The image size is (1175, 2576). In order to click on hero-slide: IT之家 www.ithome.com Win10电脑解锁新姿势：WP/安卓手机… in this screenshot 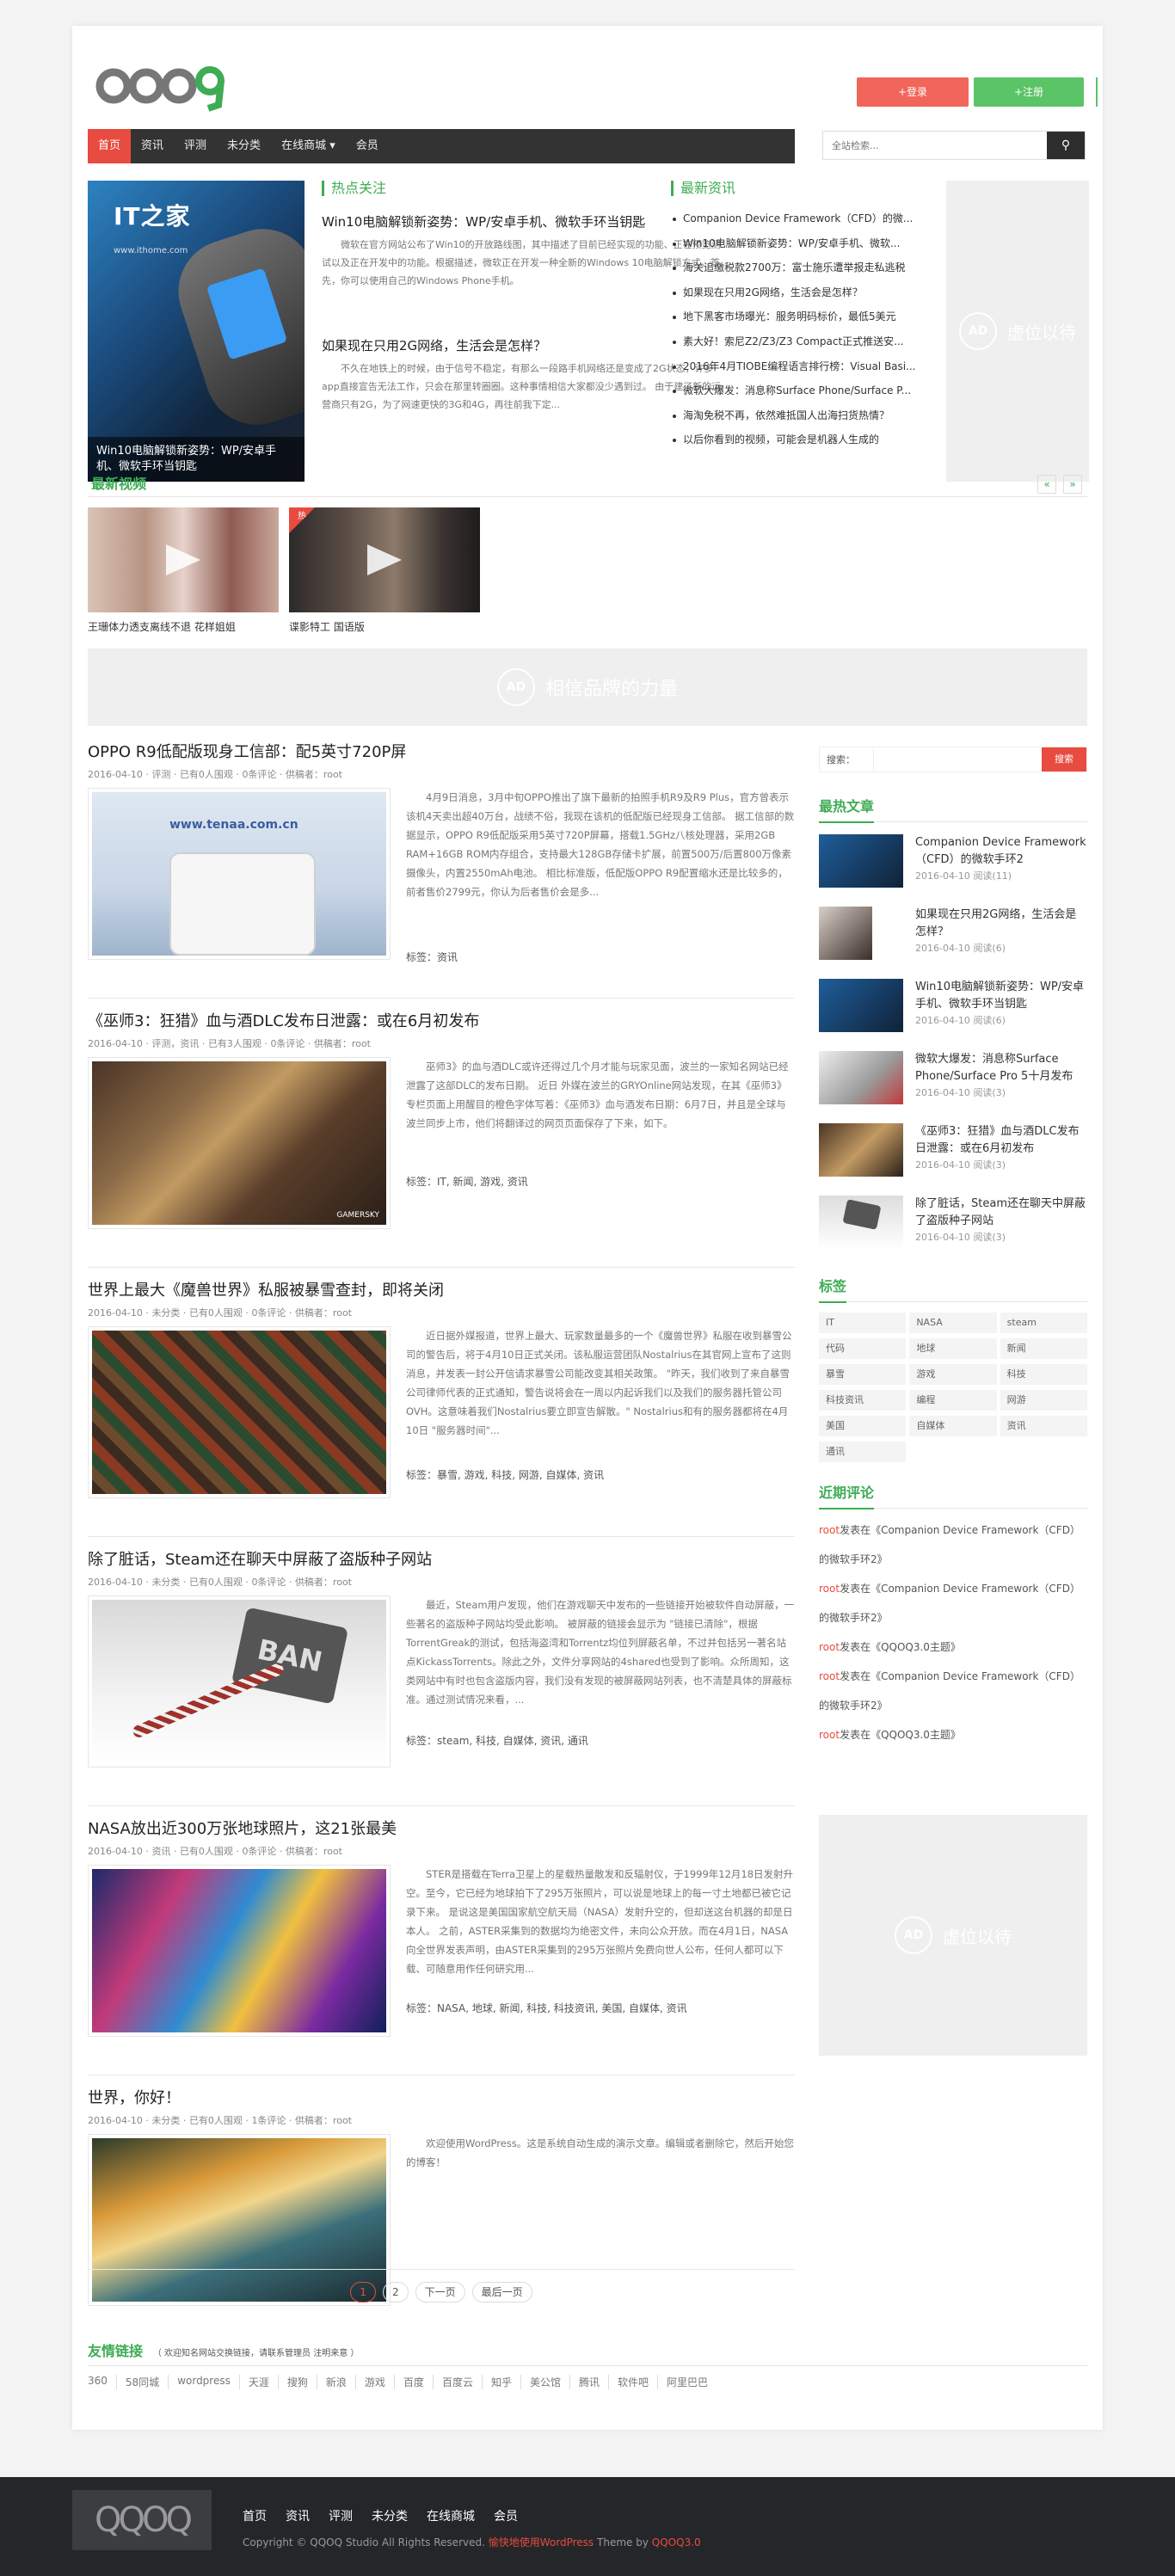, I will do `click(196, 331)`.